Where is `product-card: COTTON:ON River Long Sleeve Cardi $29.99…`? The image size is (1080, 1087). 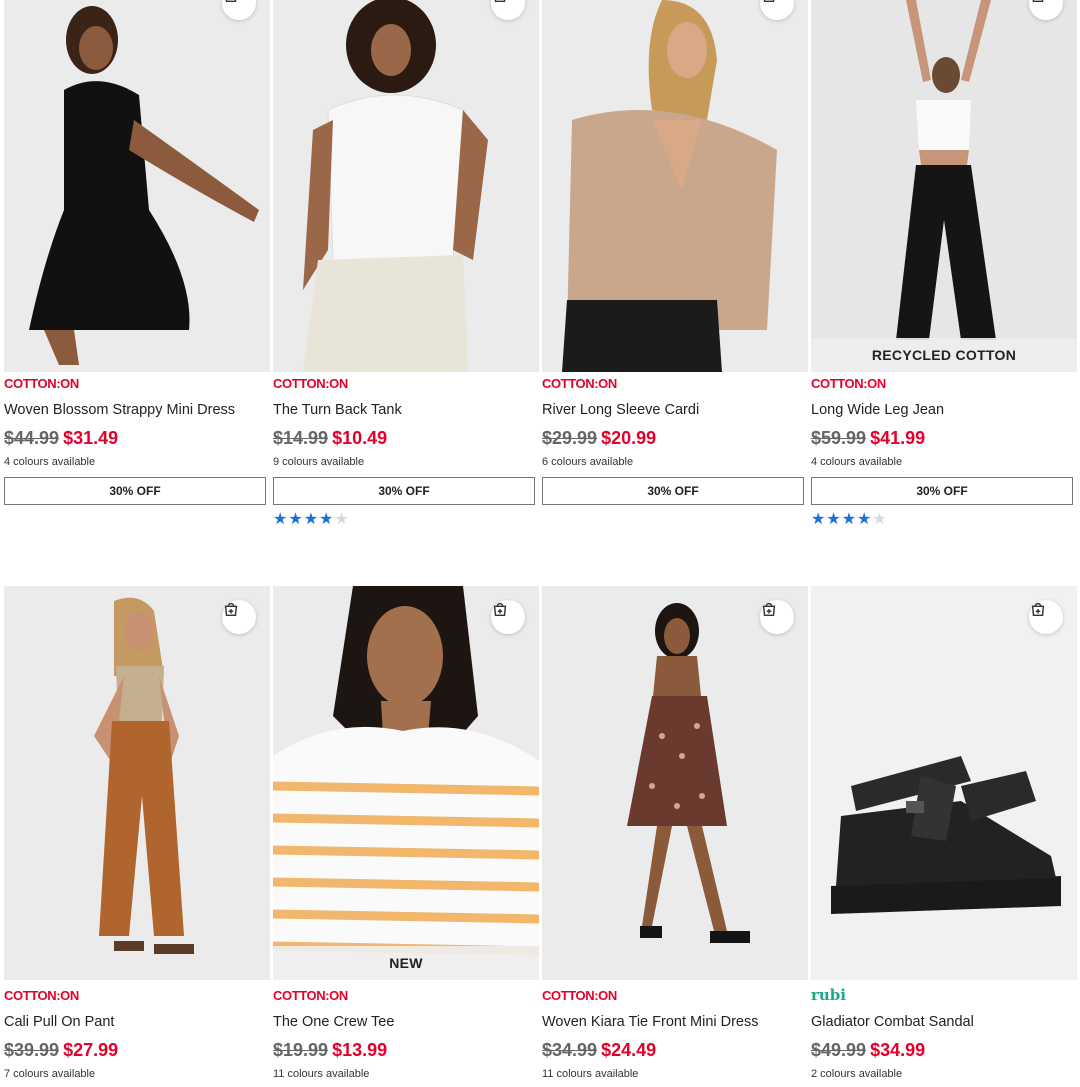 product-card: COTTON:ON River Long Sleeve Cardi $29.99… is located at coordinates (675, 270).